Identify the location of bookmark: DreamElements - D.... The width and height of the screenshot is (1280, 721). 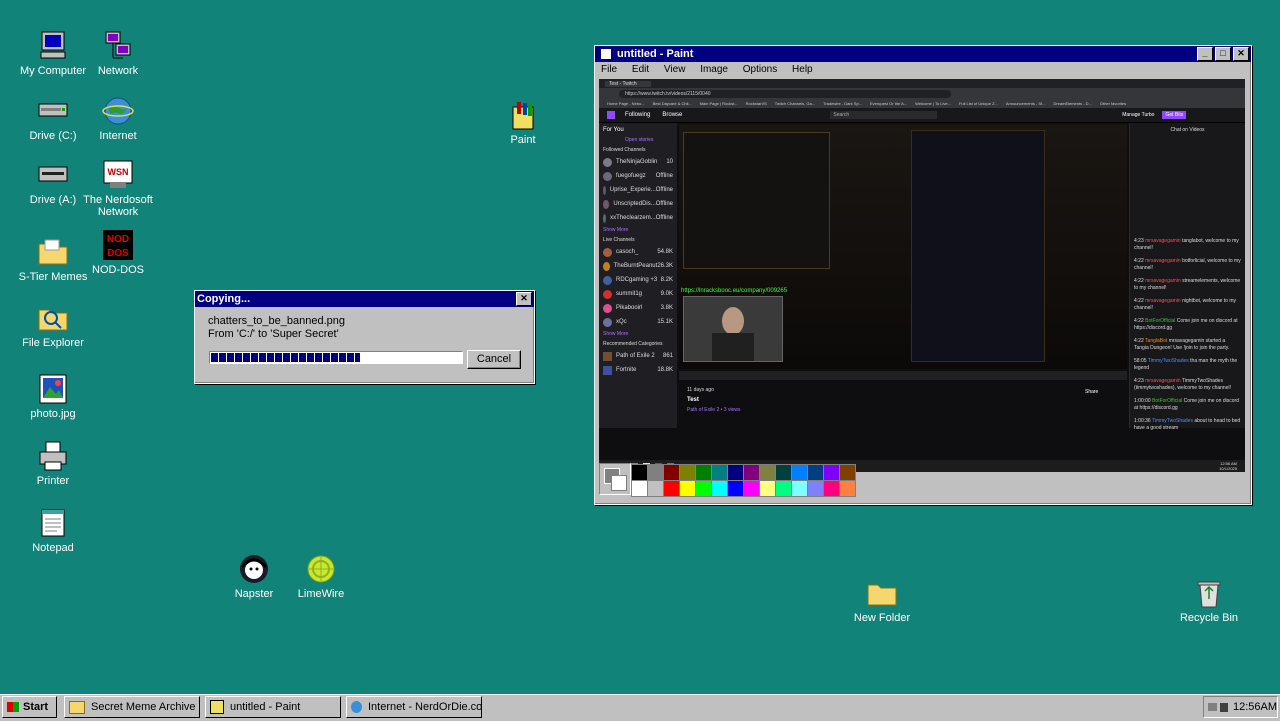
(1072, 103).